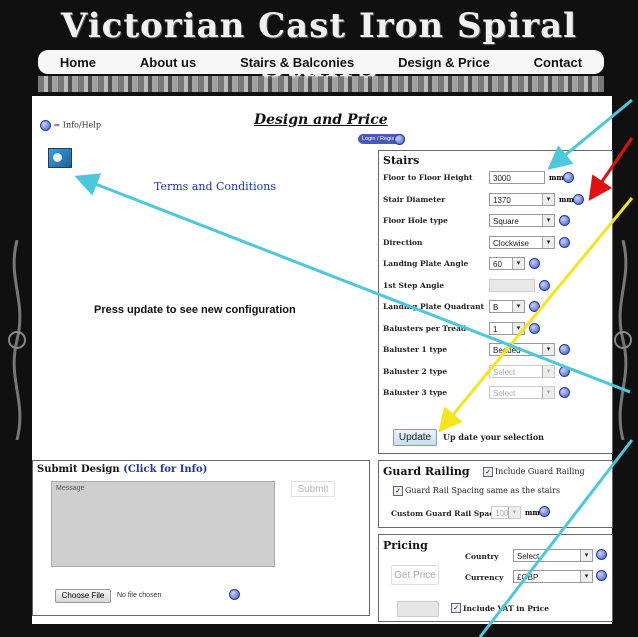 This screenshot has height=637, width=638. I want to click on red-arrow, so click(611, 169).